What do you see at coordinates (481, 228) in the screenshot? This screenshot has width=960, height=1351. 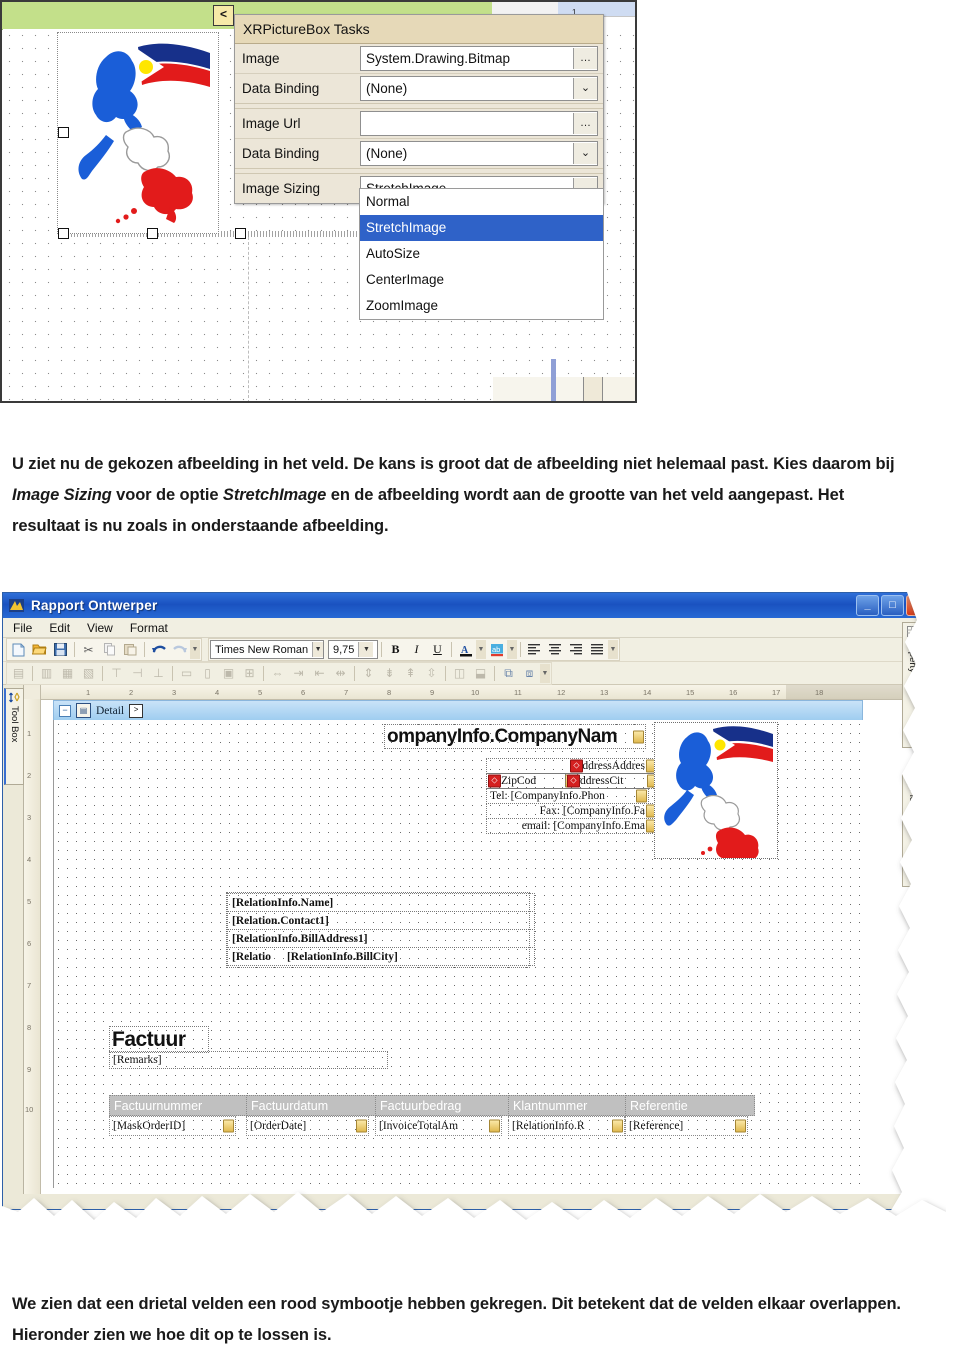 I see `dropdown-option-stretchimage: StretchImage` at bounding box center [481, 228].